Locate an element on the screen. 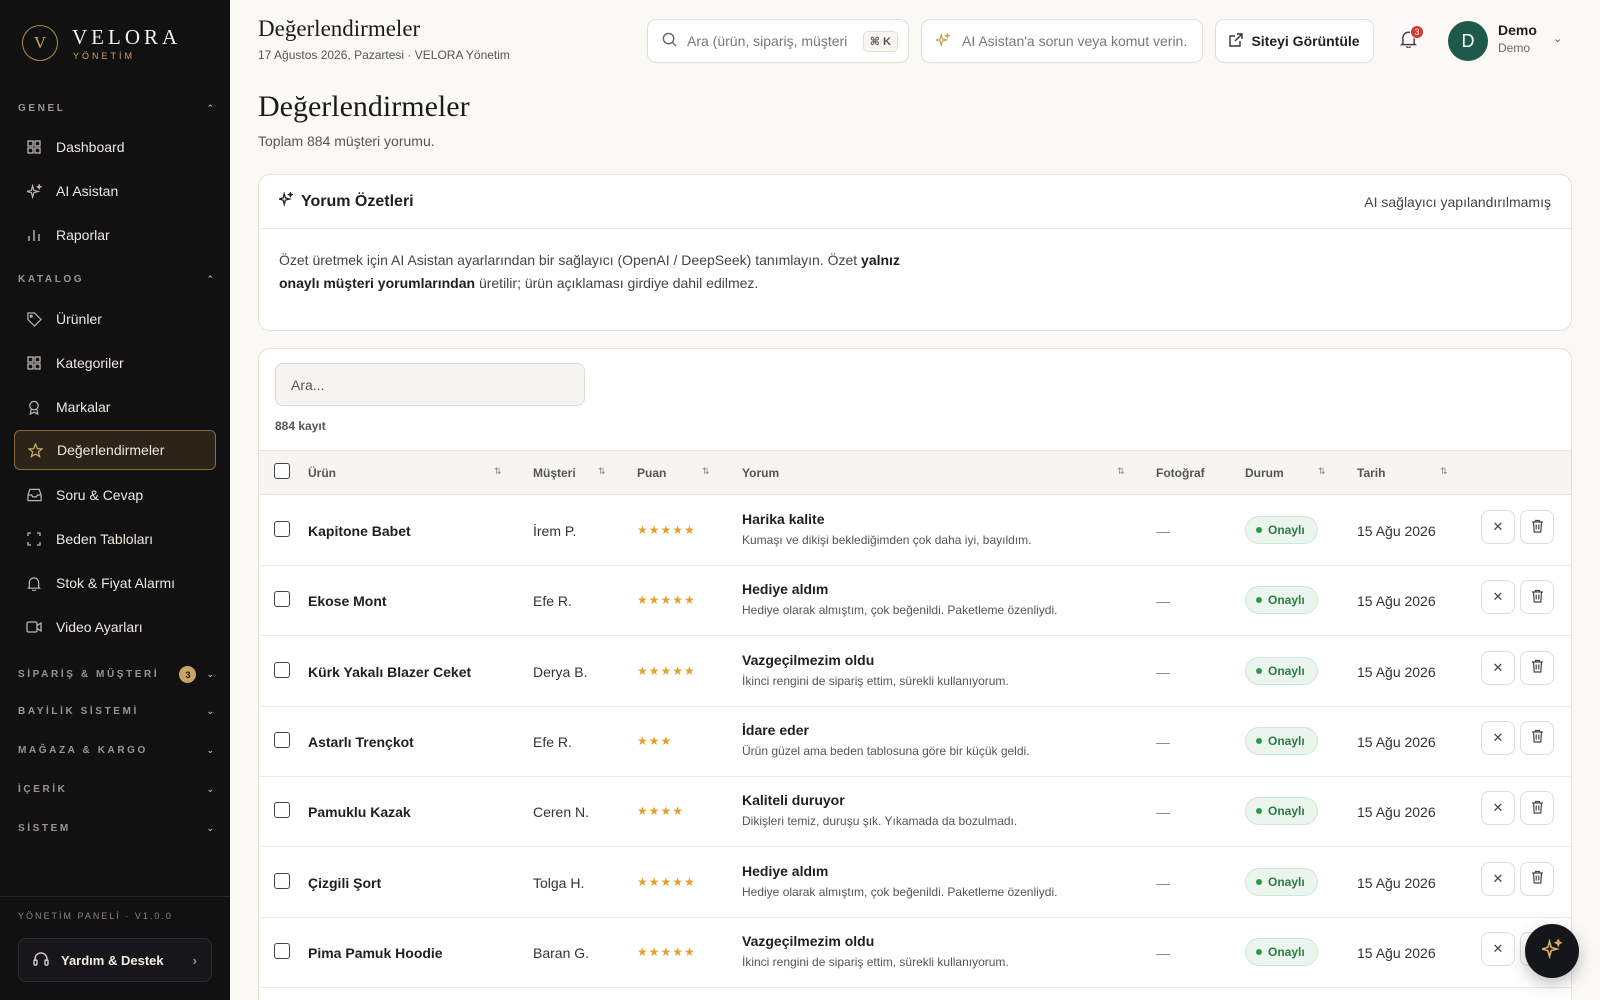 Image resolution: width=1600 pixels, height=1000 pixels. view-site-label: Siteyi Görüntüle is located at coordinates (1305, 41).